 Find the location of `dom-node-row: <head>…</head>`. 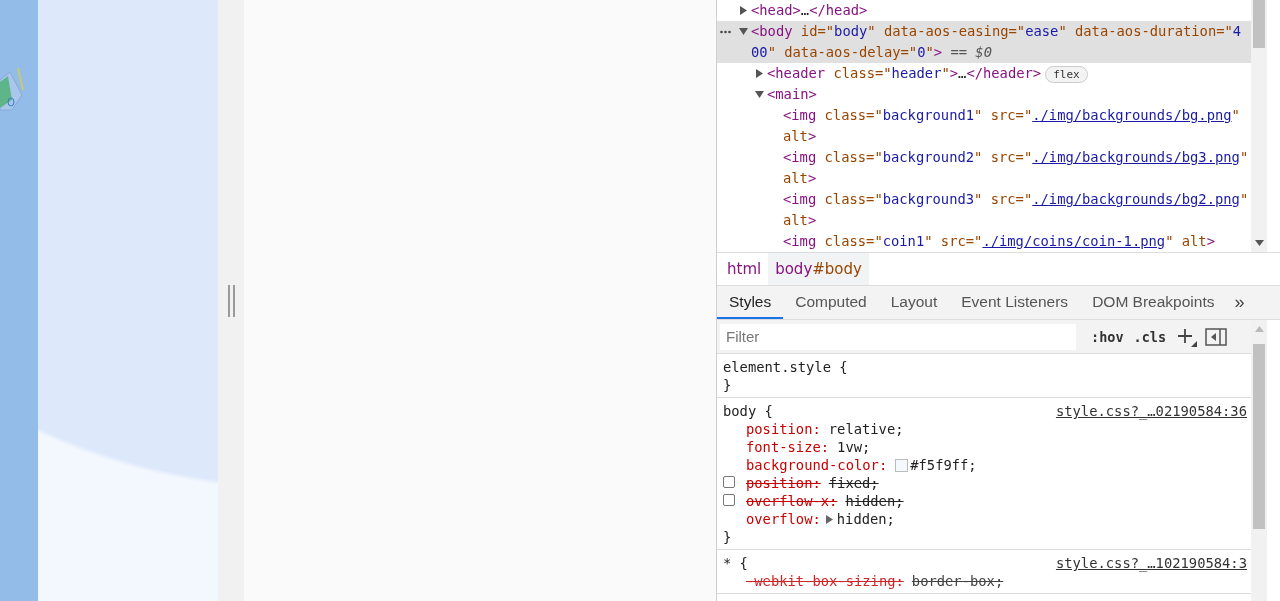

dom-node-row: <head>…</head> is located at coordinates (984, 10).